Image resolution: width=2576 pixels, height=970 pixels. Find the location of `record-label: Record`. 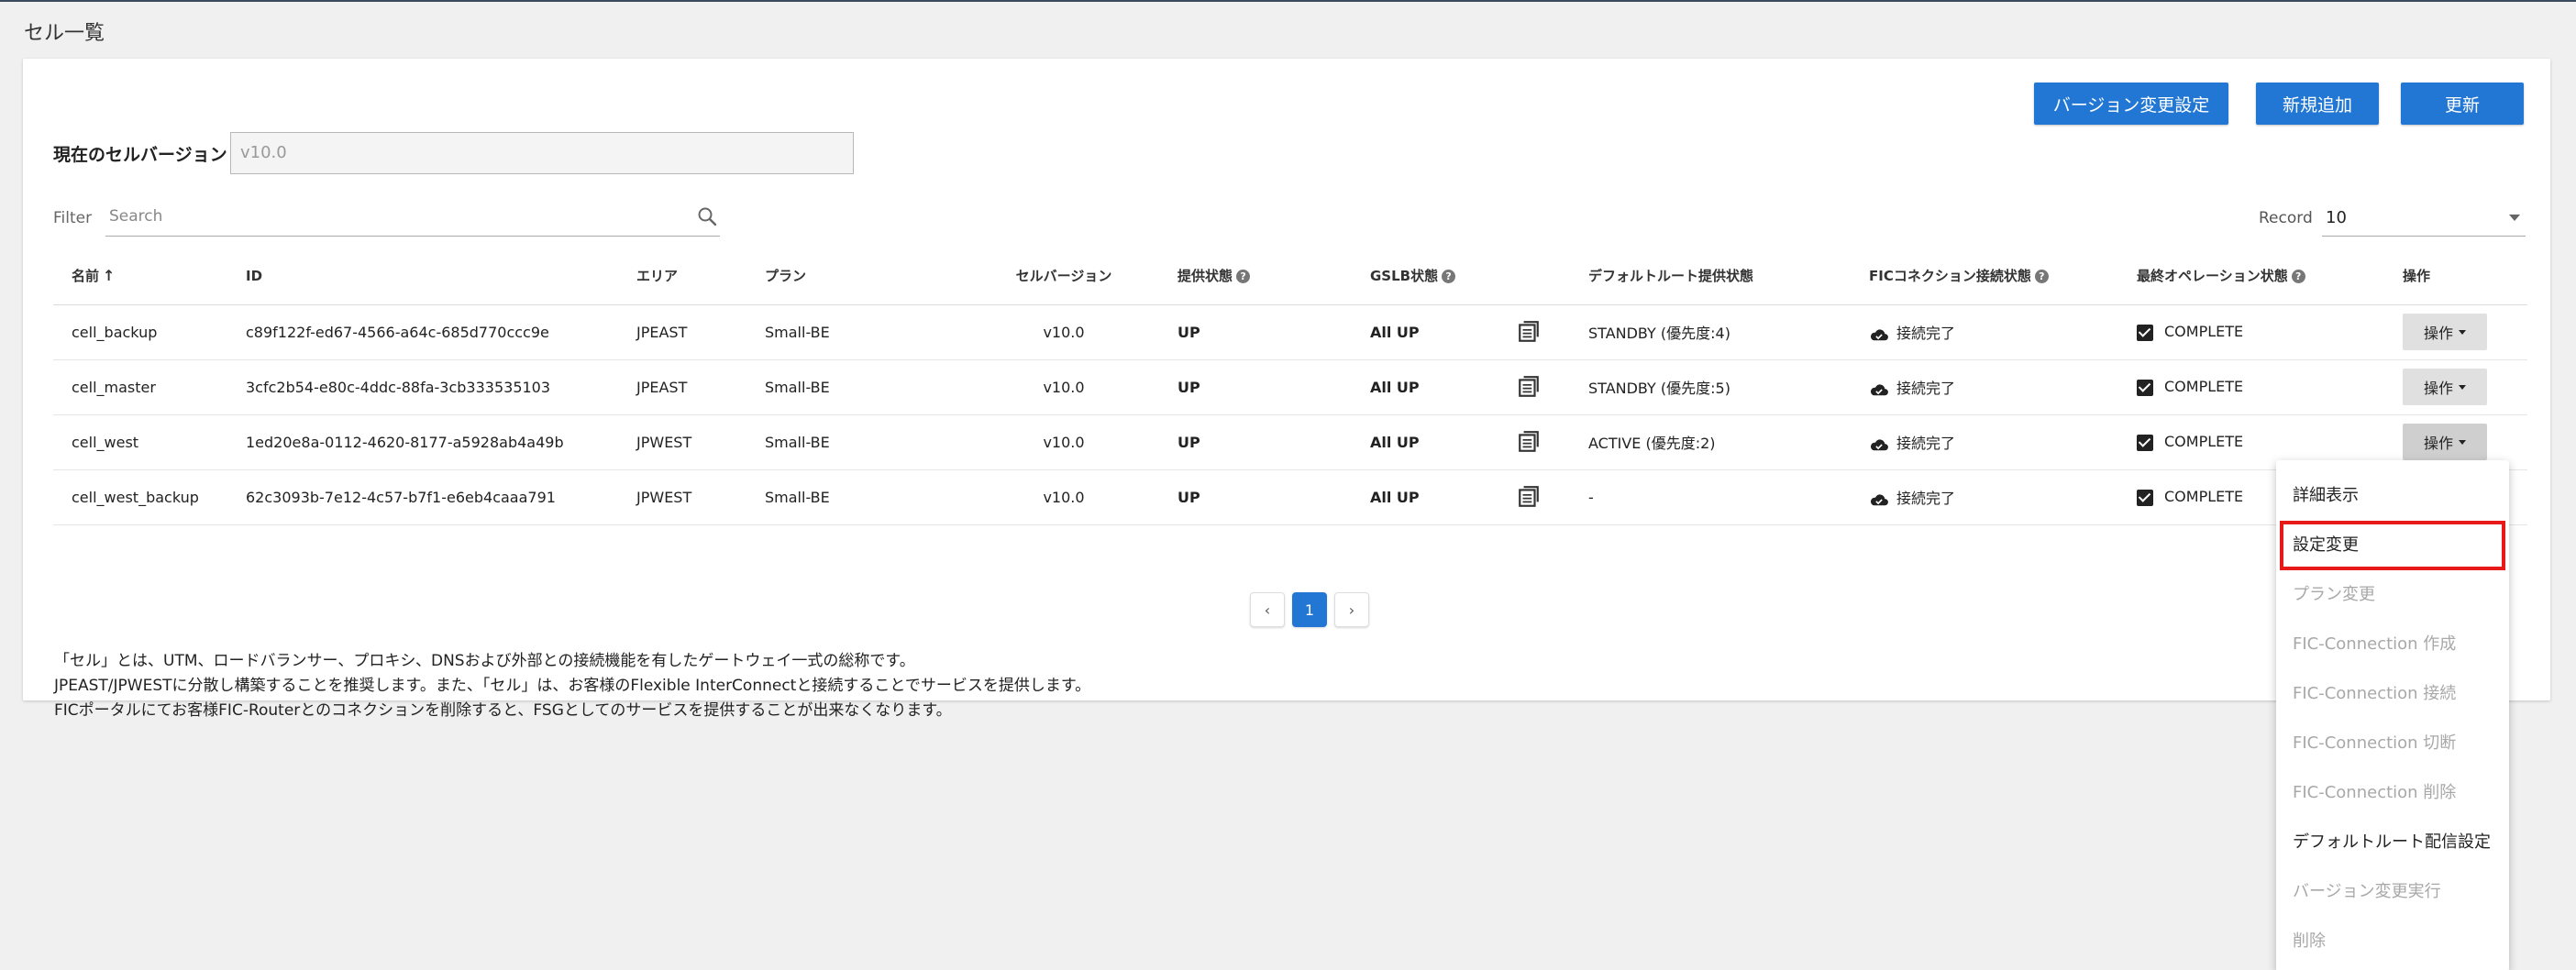

record-label: Record is located at coordinates (2286, 218).